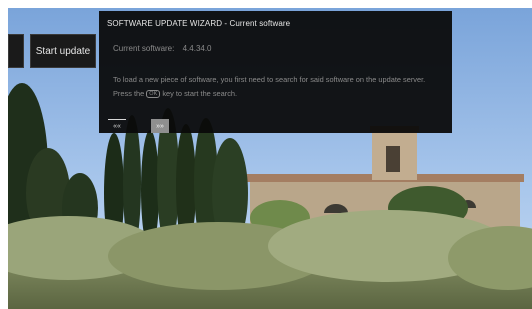 The width and height of the screenshot is (532, 309). What do you see at coordinates (160, 126) in the screenshot?
I see `next-step-button: »»` at bounding box center [160, 126].